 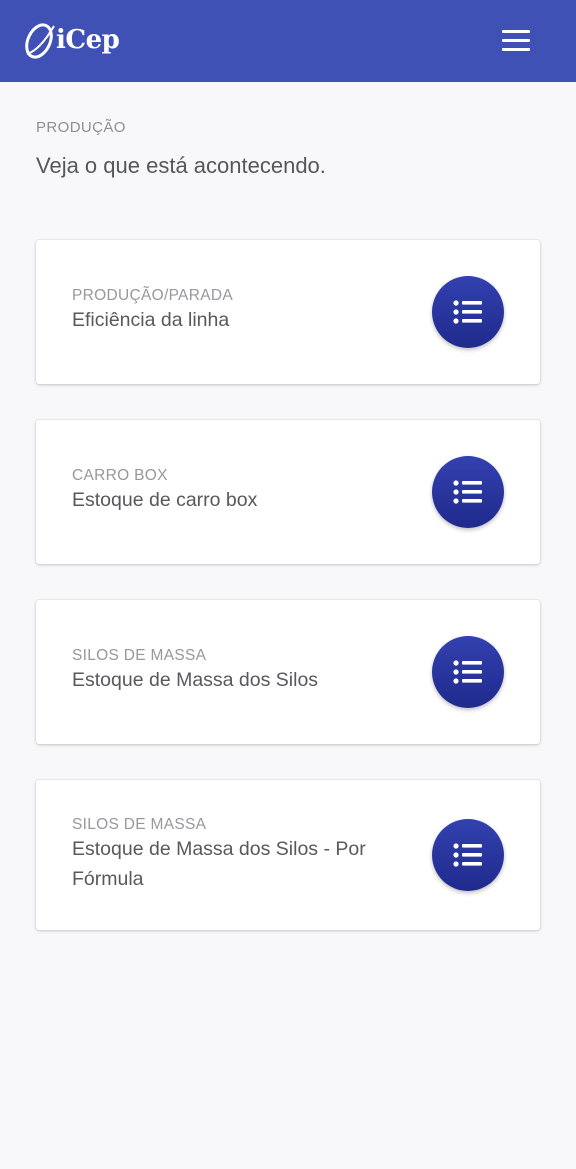 What do you see at coordinates (81, 127) in the screenshot?
I see `section-label: PRODUÇÃO` at bounding box center [81, 127].